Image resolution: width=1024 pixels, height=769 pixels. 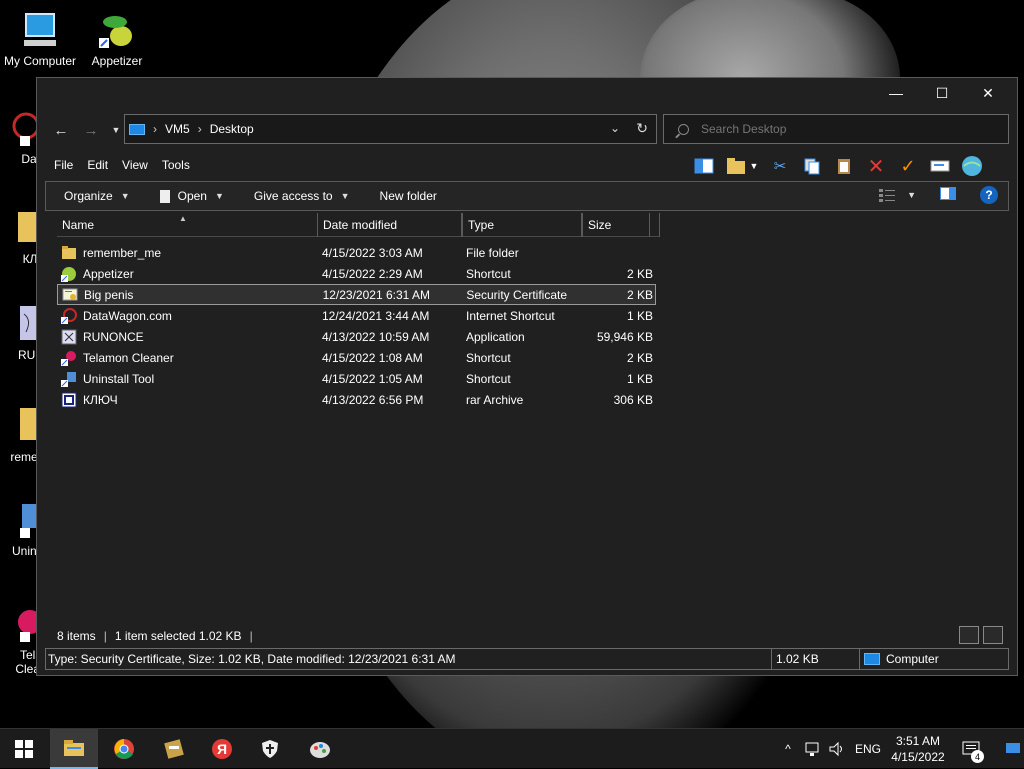 I want to click on menu-edit: Edit, so click(x=97, y=165).